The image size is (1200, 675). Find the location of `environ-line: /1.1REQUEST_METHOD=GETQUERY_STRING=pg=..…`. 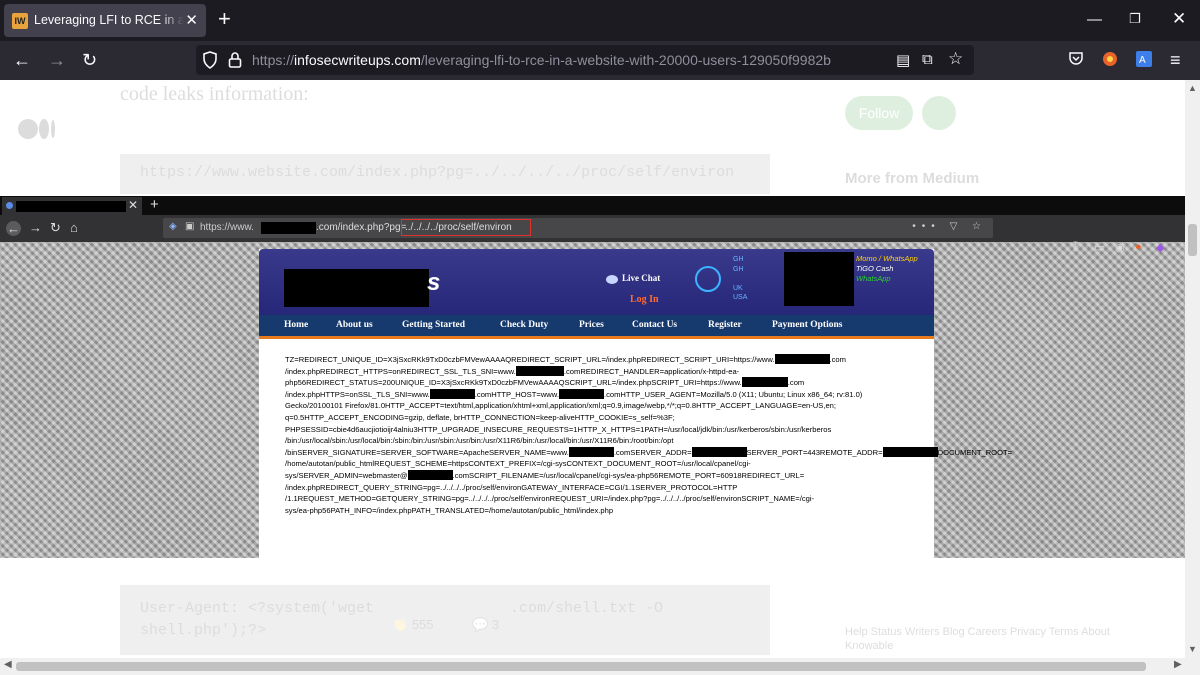

environ-line: /1.1REQUEST_METHOD=GETQUERY_STRING=pg=..… is located at coordinates (550, 499).